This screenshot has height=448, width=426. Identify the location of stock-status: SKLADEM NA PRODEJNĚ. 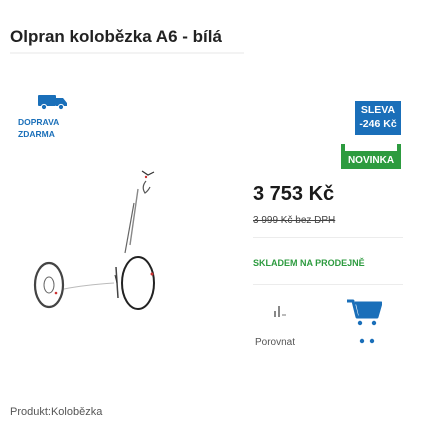
(309, 263).